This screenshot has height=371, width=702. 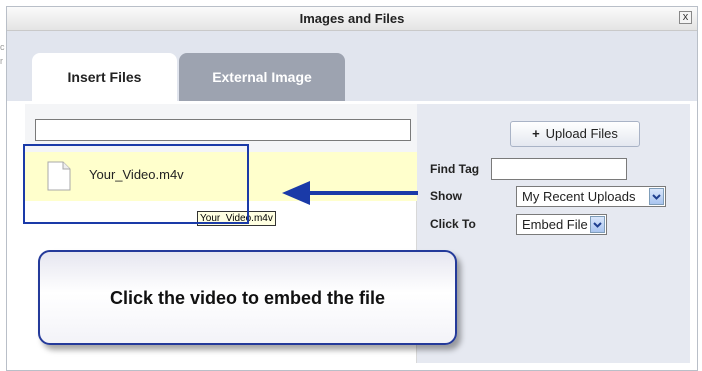 What do you see at coordinates (555, 224) in the screenshot?
I see `click-to-select-value: Embed File` at bounding box center [555, 224].